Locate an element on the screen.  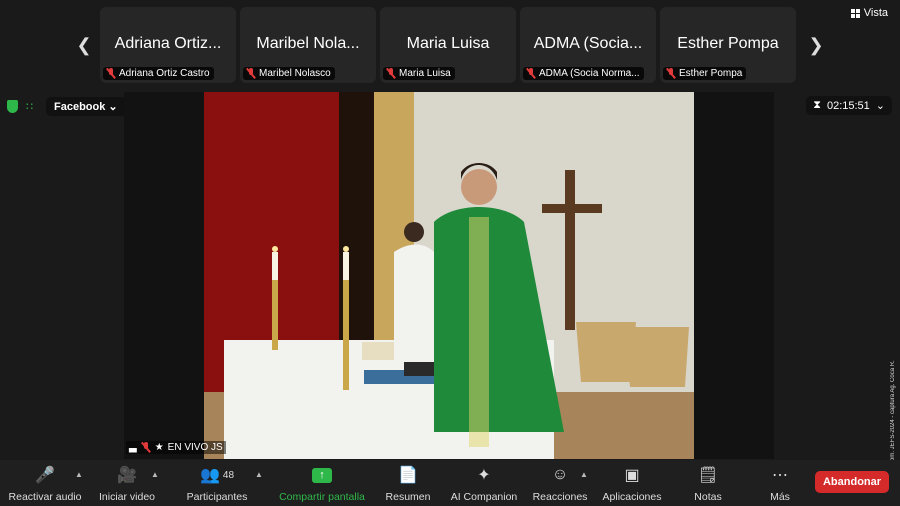
ai-companion-button: ✦ AI Companion is located at coordinates (484, 483).